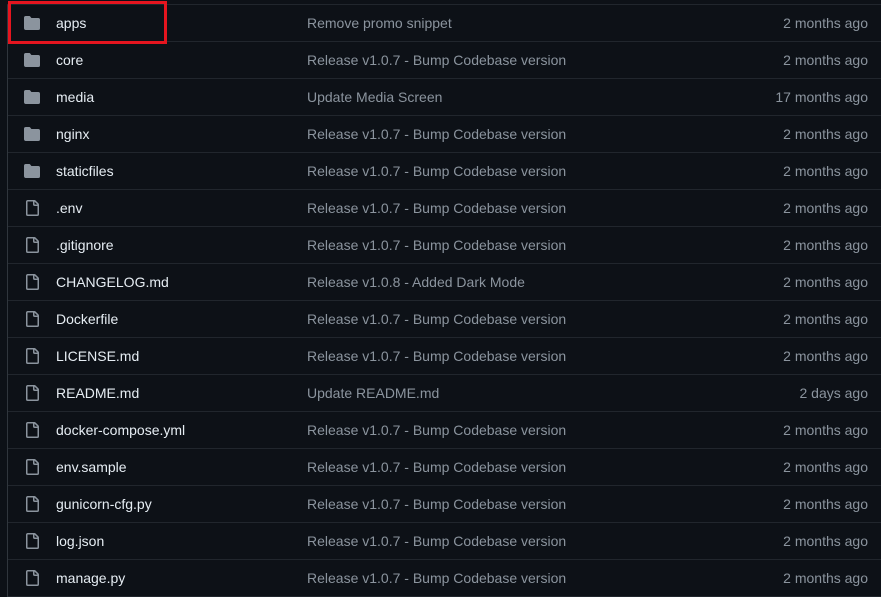  Describe the element at coordinates (181, 23) in the screenshot. I see `file-name-link: apps` at that location.